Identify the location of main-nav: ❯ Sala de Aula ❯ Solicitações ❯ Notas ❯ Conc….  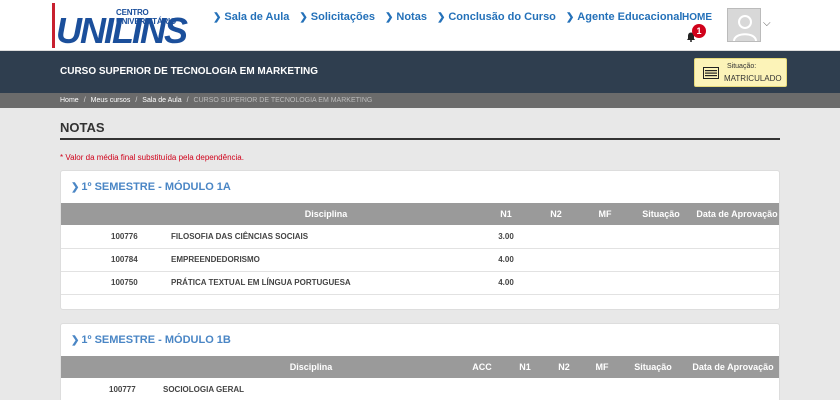
(447, 17).